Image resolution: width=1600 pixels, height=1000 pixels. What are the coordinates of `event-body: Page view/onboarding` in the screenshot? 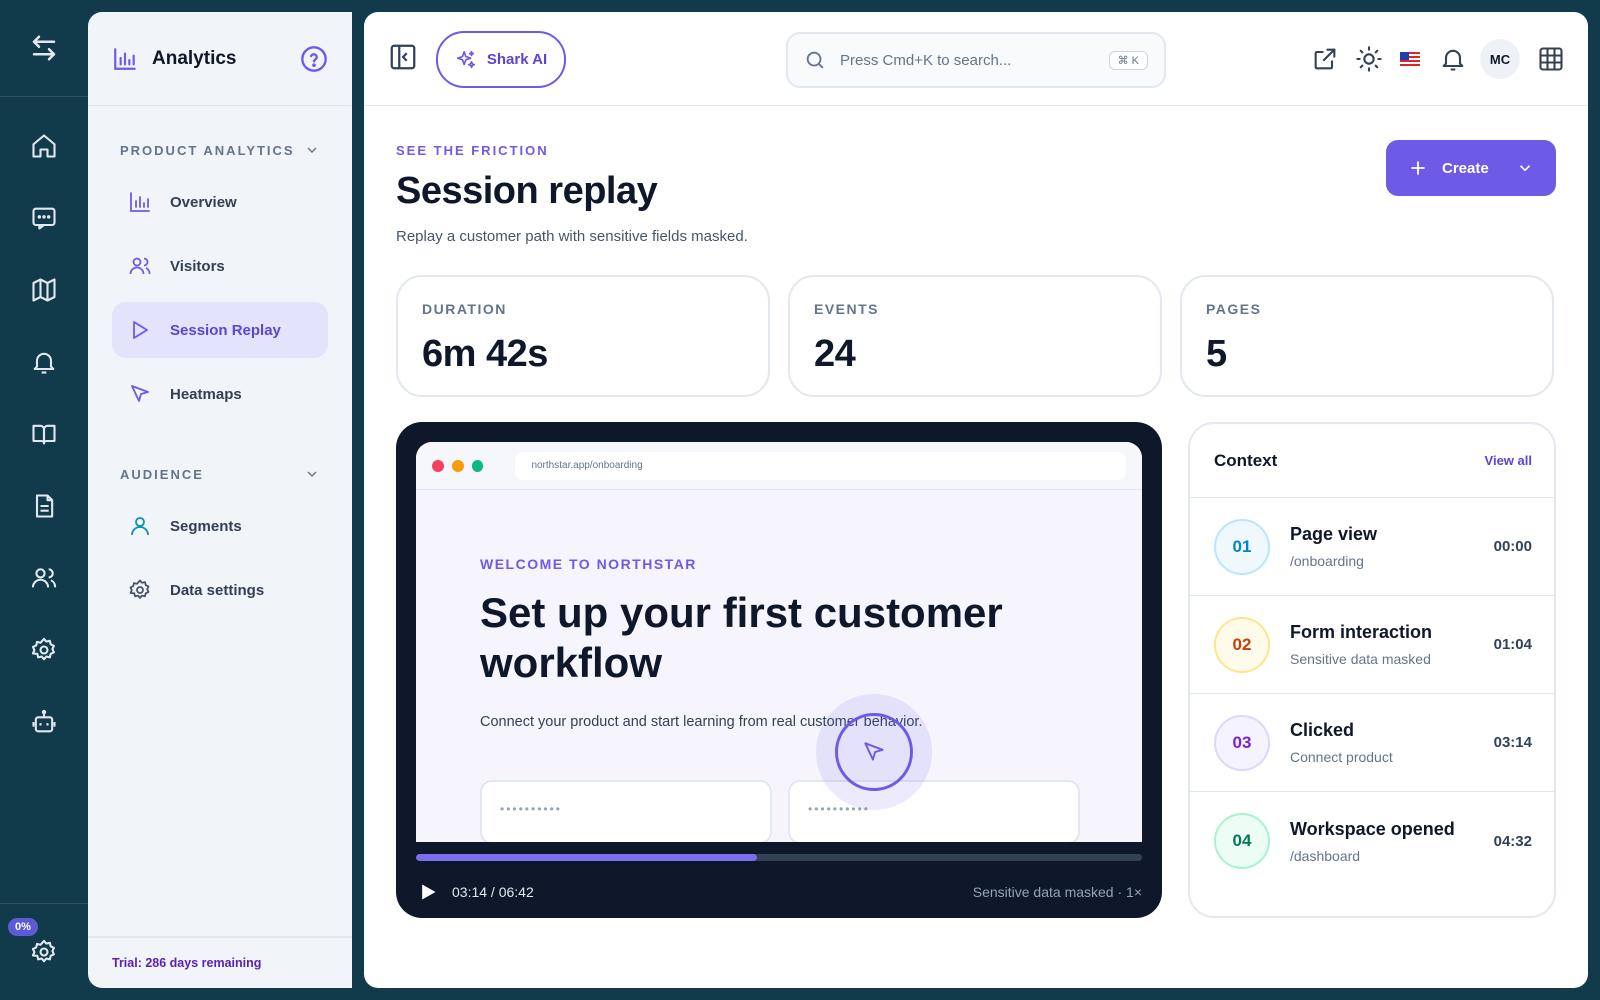 It's located at (1392, 546).